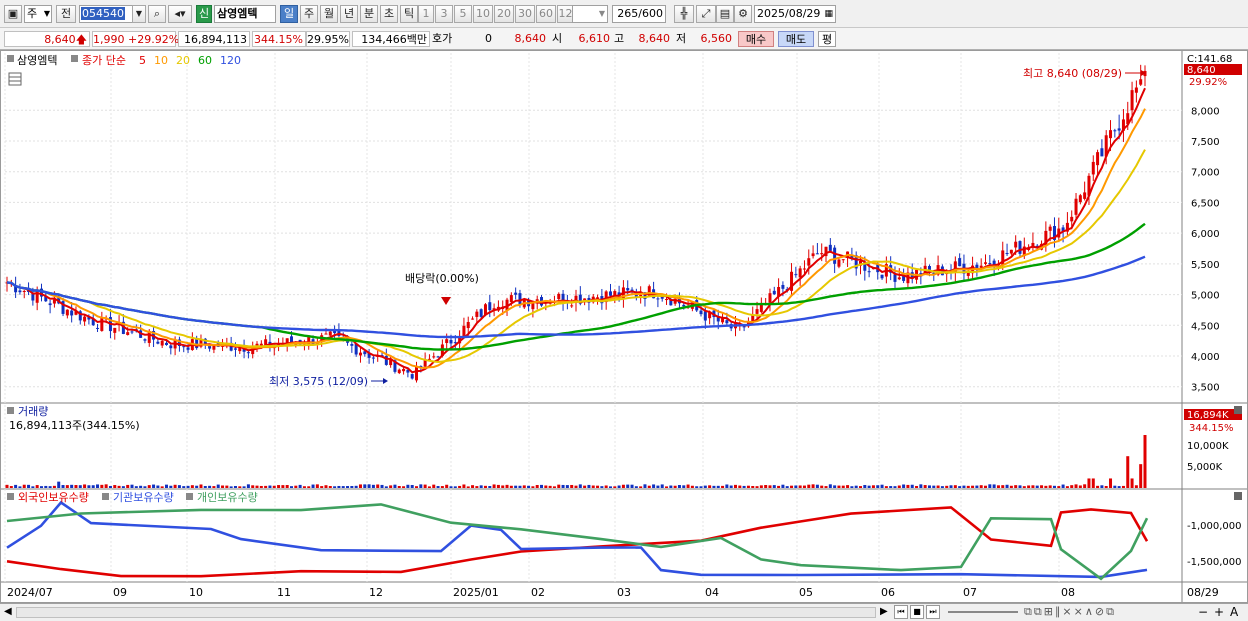 The height and width of the screenshot is (621, 1248). I want to click on range-button-1: 3, so click(444, 14).